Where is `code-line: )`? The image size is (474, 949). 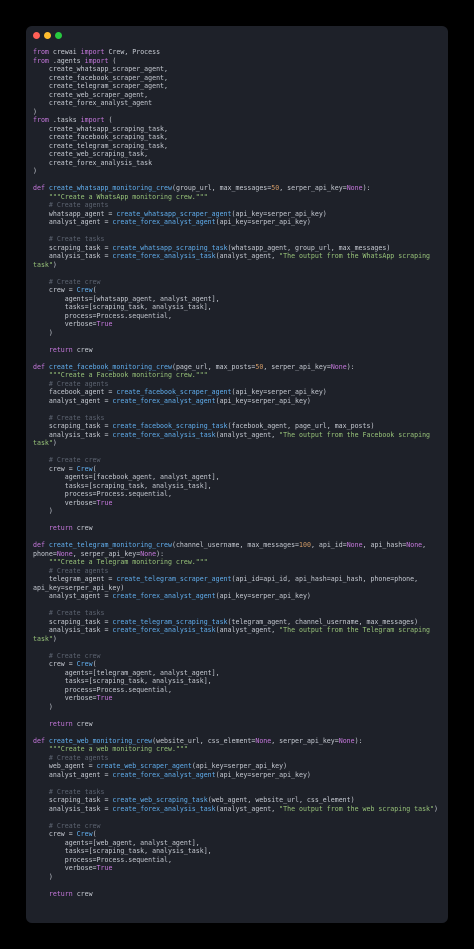 code-line: ) is located at coordinates (238, 511).